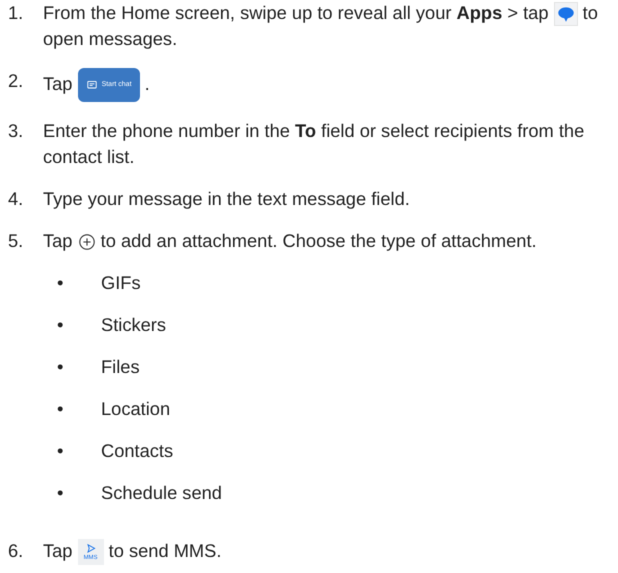 Image resolution: width=618 pixels, height=573 pixels. What do you see at coordinates (137, 451) in the screenshot?
I see `attachment-type: Contacts` at bounding box center [137, 451].